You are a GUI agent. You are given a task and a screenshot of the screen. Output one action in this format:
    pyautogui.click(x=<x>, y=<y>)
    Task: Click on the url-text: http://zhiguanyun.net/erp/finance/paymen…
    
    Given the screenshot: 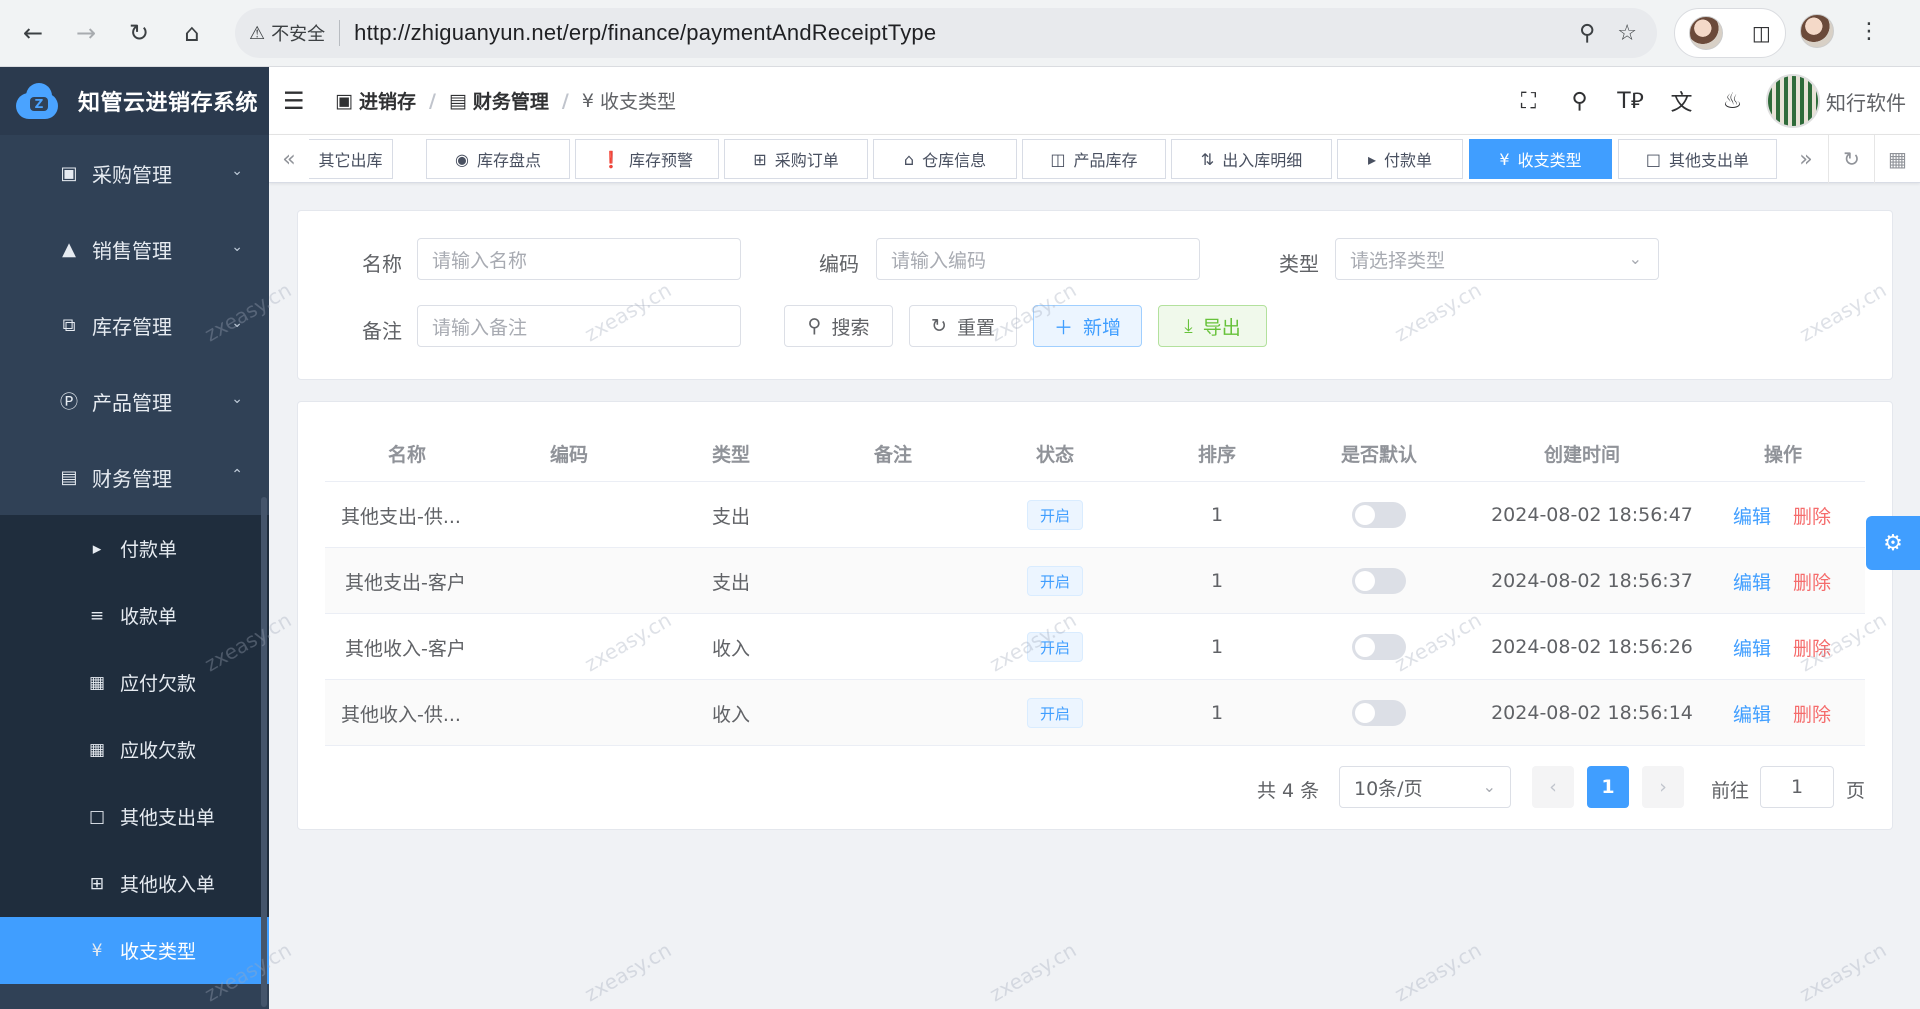 What is the action you would take?
    pyautogui.click(x=645, y=33)
    